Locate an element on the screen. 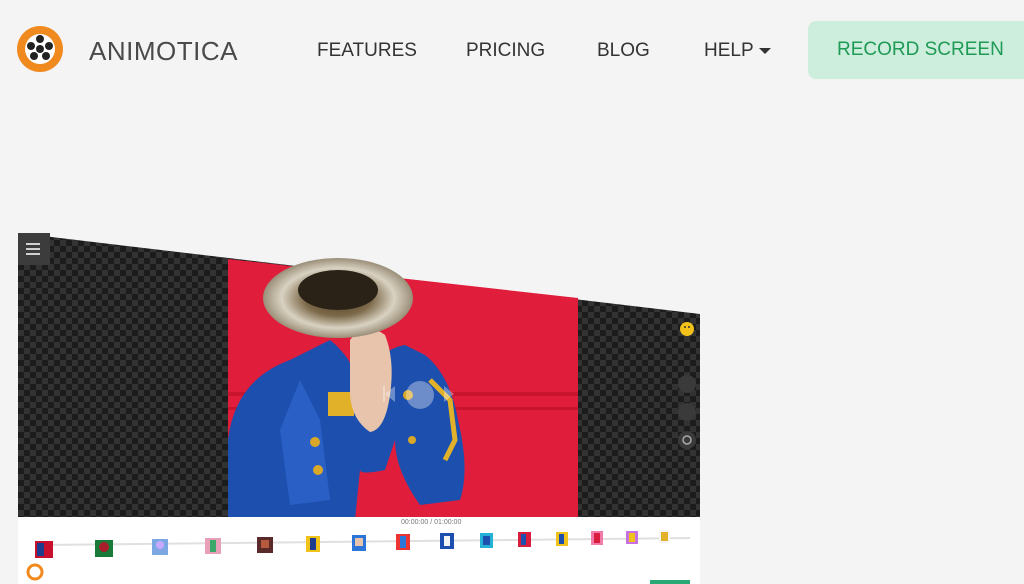 The image size is (1024, 584). menu-icon is located at coordinates (34, 249).